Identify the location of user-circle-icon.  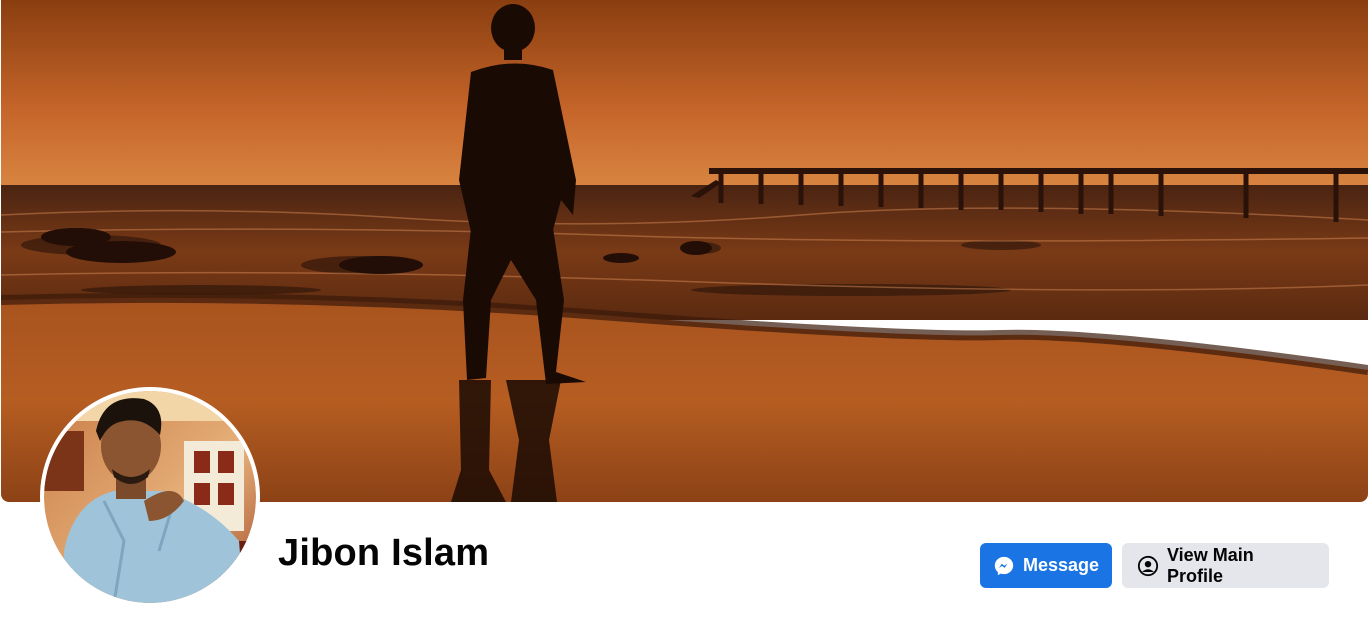
(1148, 566).